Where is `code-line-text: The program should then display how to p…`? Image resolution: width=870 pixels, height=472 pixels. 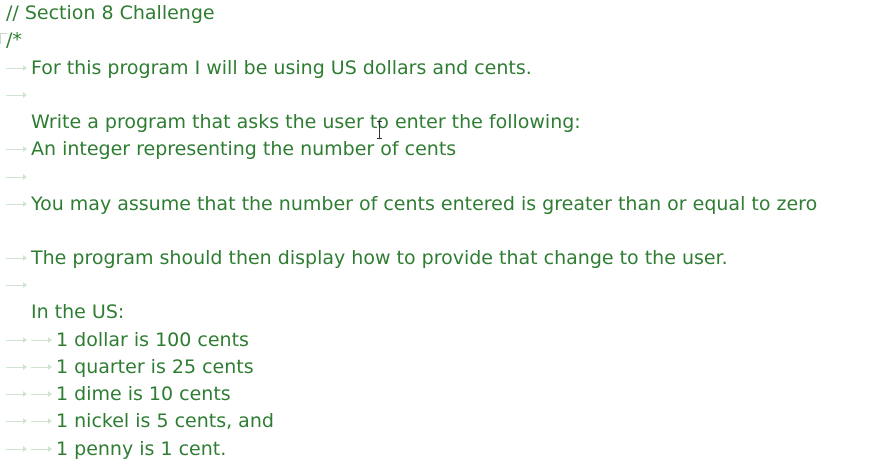 code-line-text: The program should then display how to p… is located at coordinates (379, 258).